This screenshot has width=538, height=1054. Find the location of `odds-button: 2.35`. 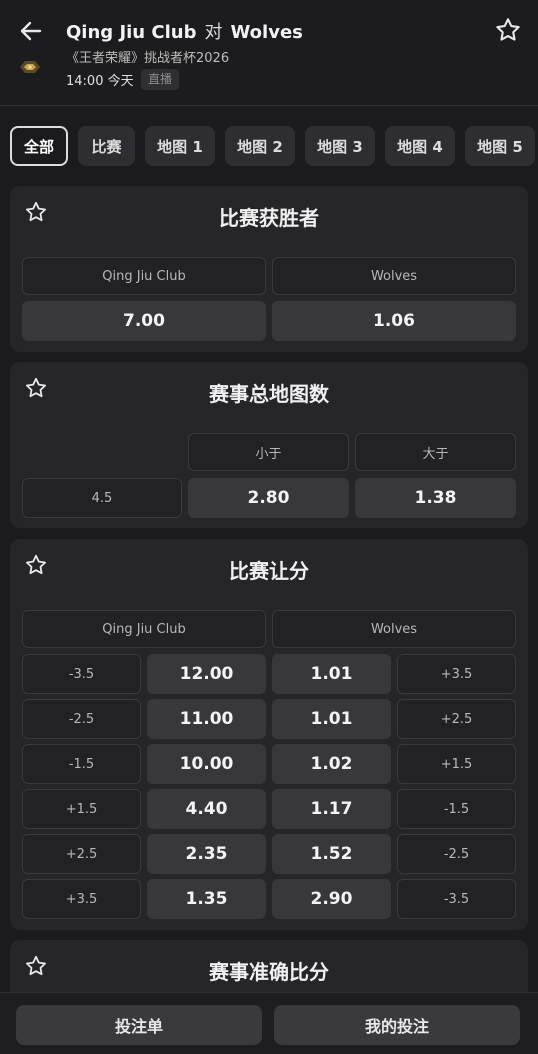

odds-button: 2.35 is located at coordinates (206, 854).